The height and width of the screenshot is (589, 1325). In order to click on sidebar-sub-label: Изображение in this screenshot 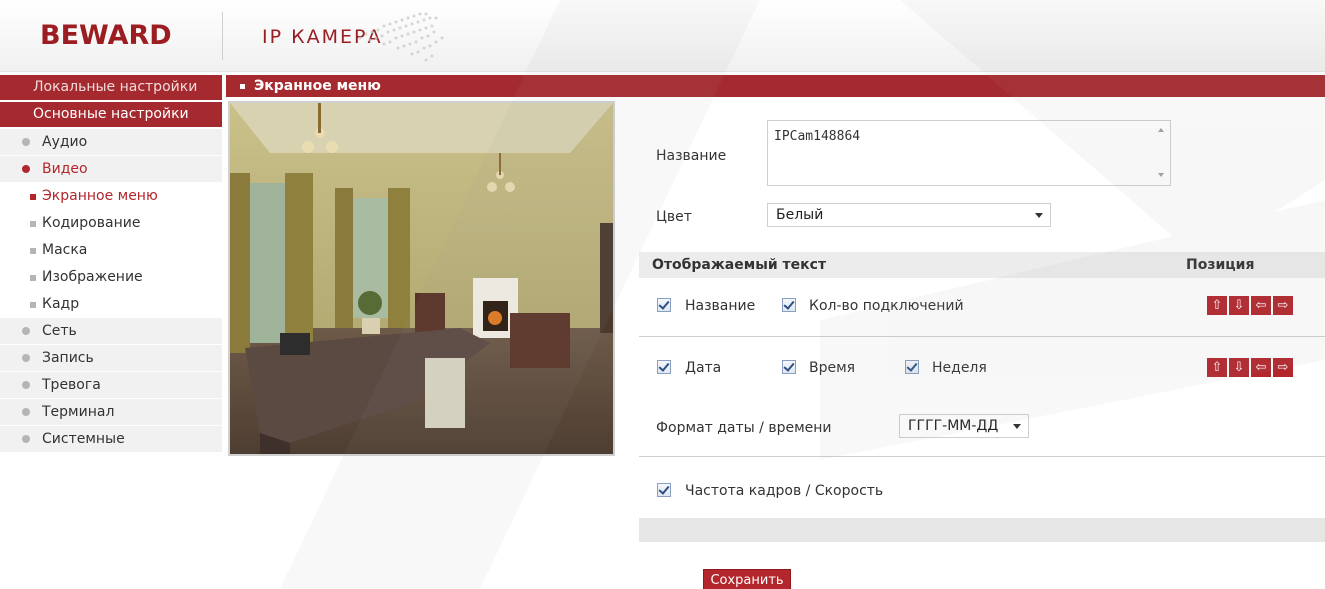, I will do `click(92, 277)`.